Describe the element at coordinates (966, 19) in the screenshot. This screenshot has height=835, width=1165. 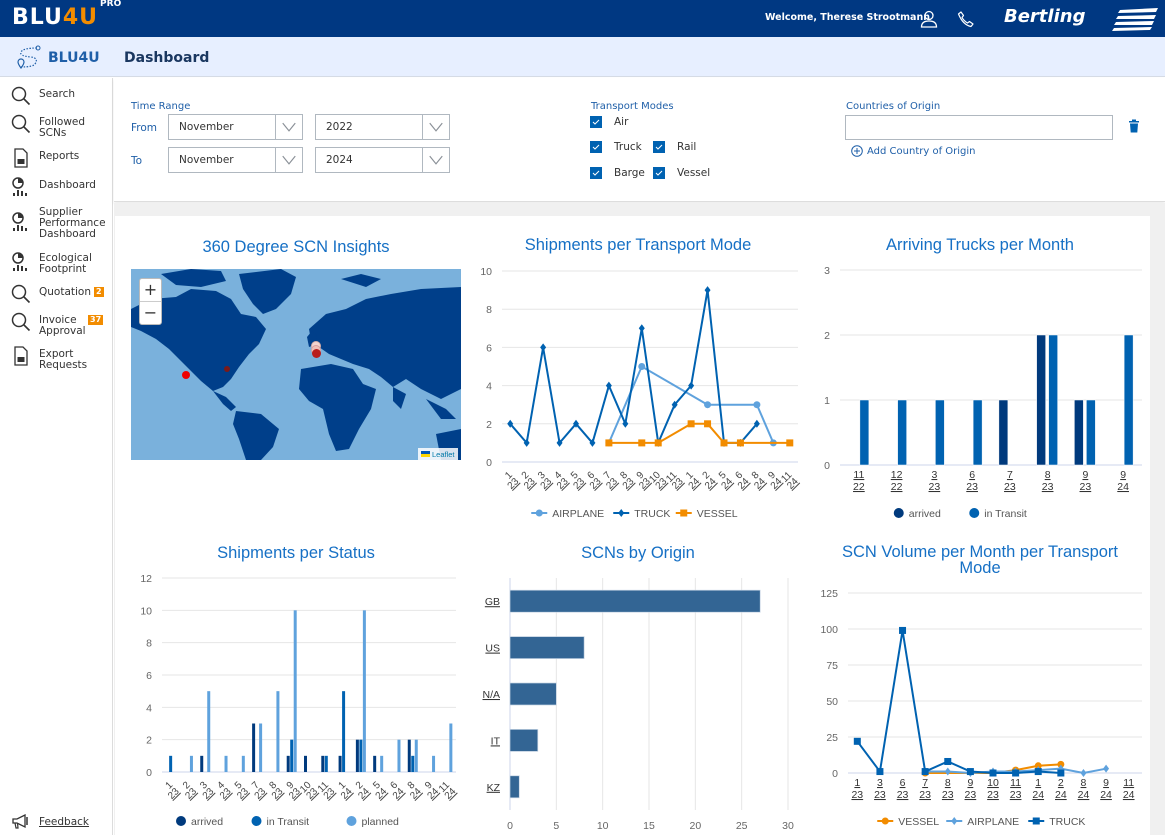
I see `phone-icon` at that location.